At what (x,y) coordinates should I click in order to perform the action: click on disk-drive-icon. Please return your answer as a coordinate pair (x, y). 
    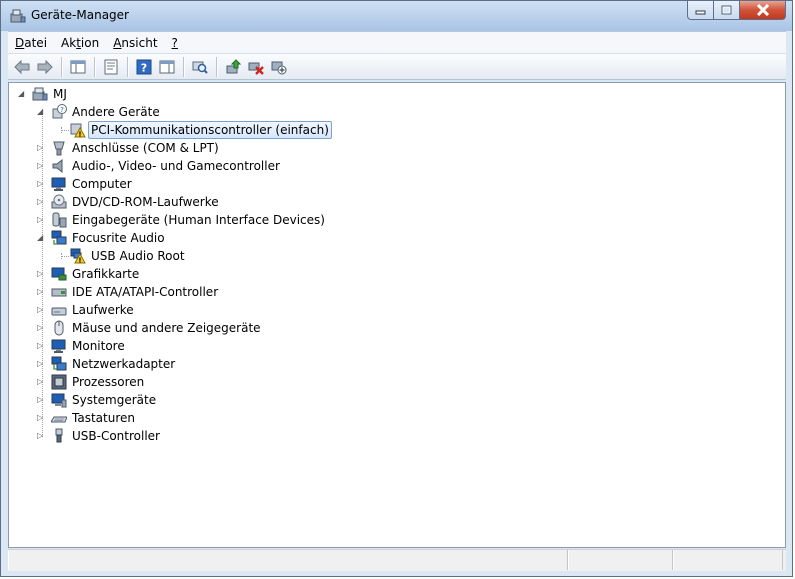
    Looking at the image, I should click on (59, 311).